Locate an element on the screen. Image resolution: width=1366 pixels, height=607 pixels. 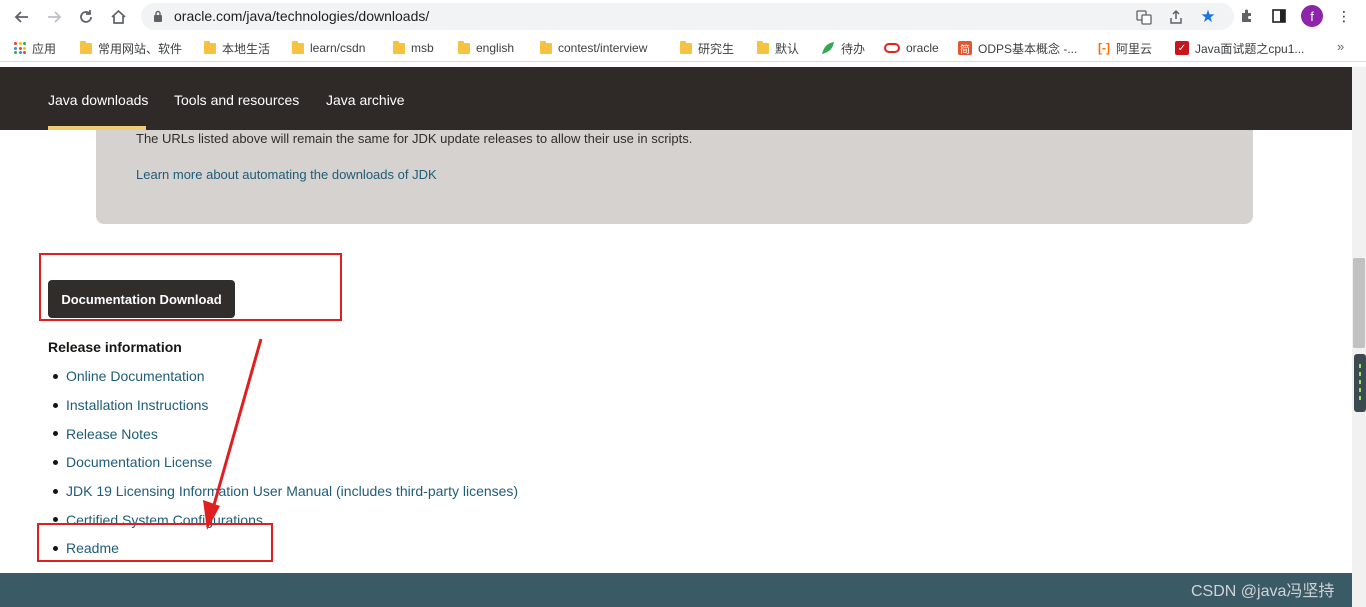
apps-grid-icon is located at coordinates (20, 48).